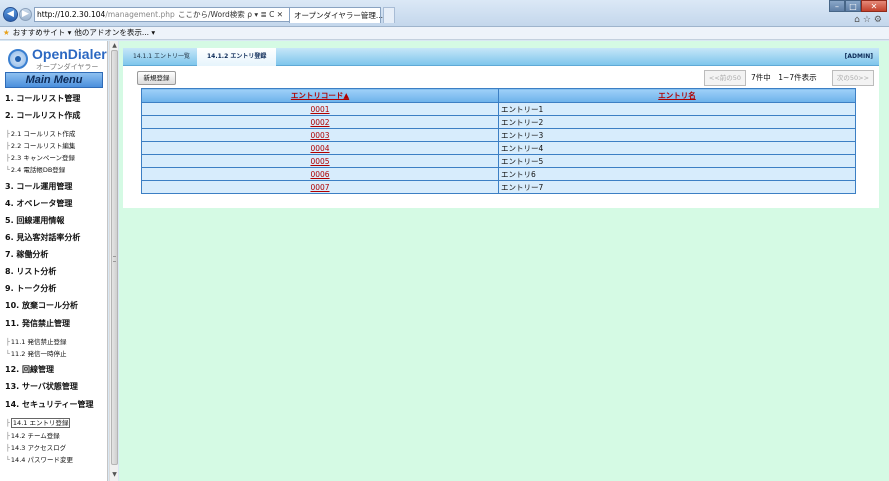 The width and height of the screenshot is (889, 481). What do you see at coordinates (677, 148) in the screenshot?
I see `entry-name: エントリー4` at bounding box center [677, 148].